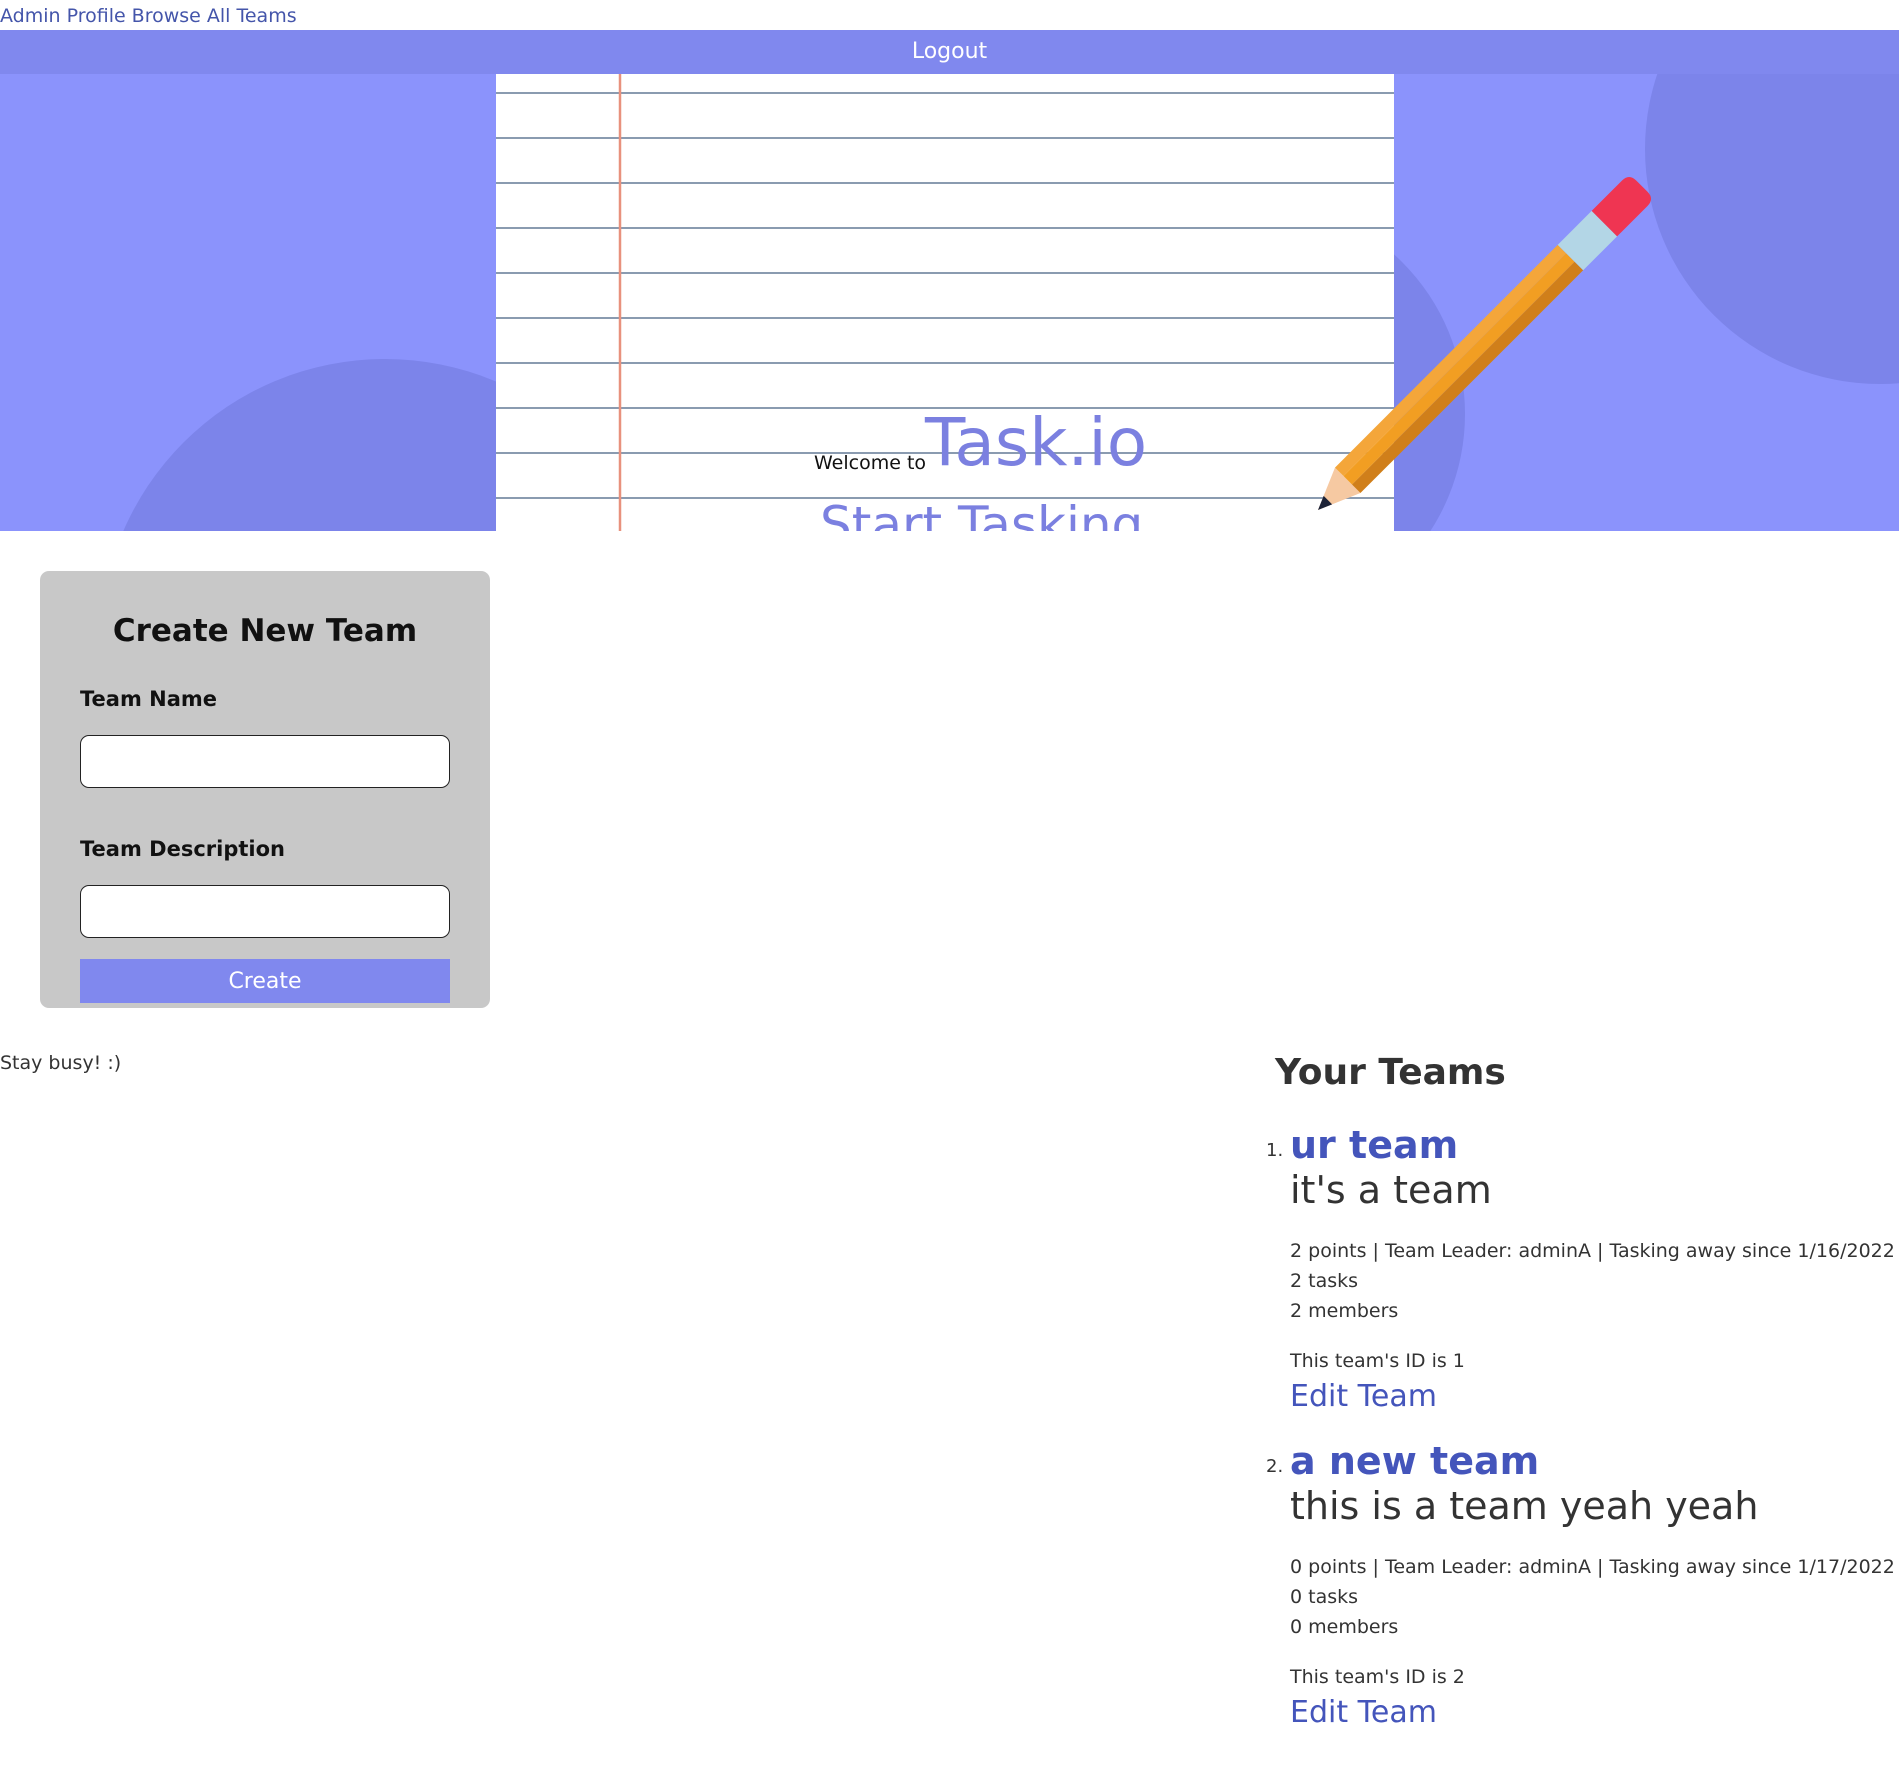 This screenshot has width=1899, height=1768. What do you see at coordinates (1590, 1145) in the screenshot?
I see `team-name-link: ur team` at bounding box center [1590, 1145].